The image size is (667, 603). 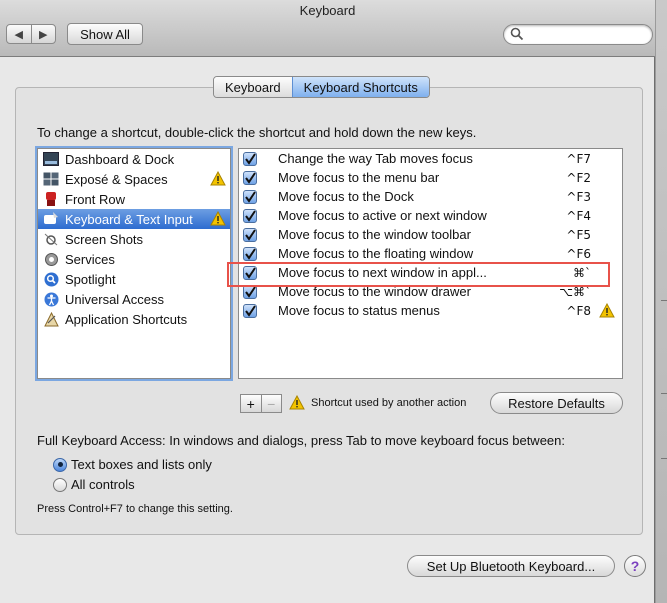 I want to click on screen-shots-icon, so click(x=51, y=239).